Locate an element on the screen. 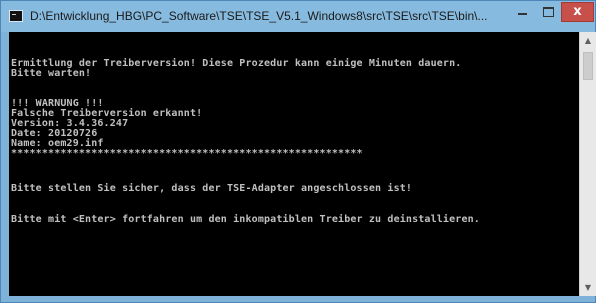  vertical-scrollbar: ▲ ▼ is located at coordinates (587, 164).